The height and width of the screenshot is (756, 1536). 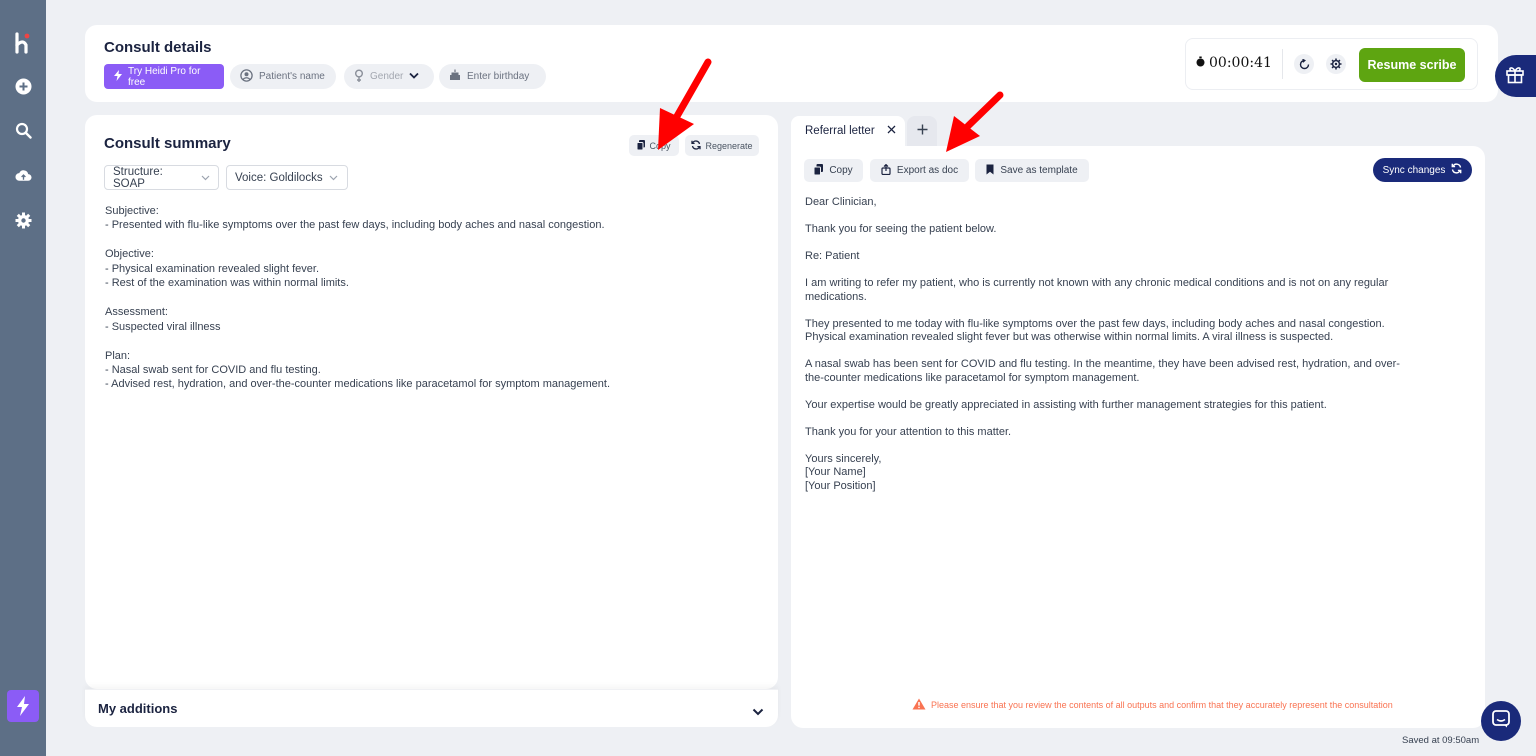 What do you see at coordinates (1441, 740) in the screenshot?
I see `saved-status: Saved at 09:50am` at bounding box center [1441, 740].